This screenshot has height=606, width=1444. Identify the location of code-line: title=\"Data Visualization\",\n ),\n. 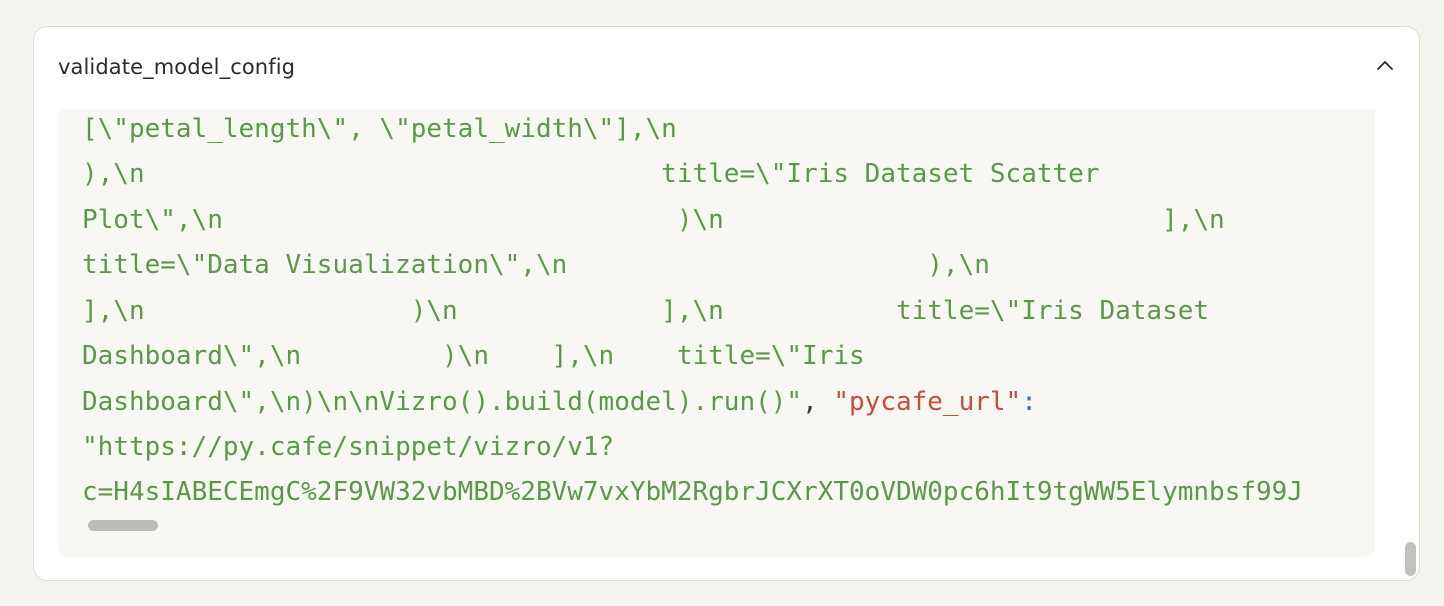
(536, 265).